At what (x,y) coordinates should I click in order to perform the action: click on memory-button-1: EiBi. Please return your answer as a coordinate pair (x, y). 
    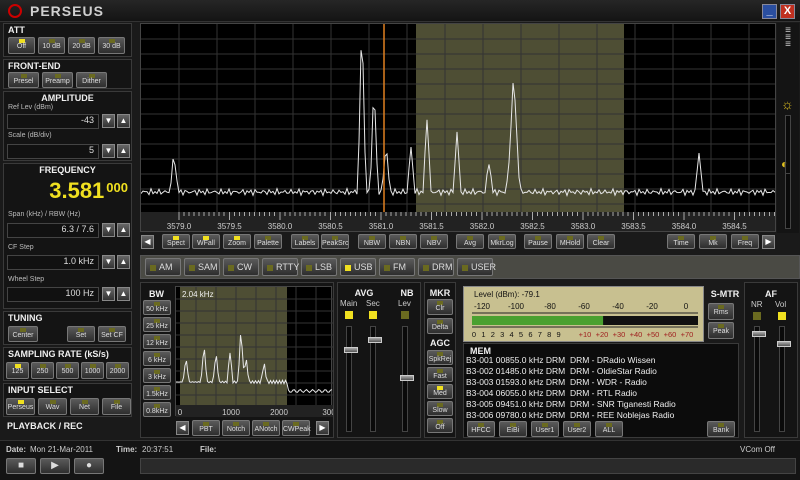
    Looking at the image, I should click on (513, 429).